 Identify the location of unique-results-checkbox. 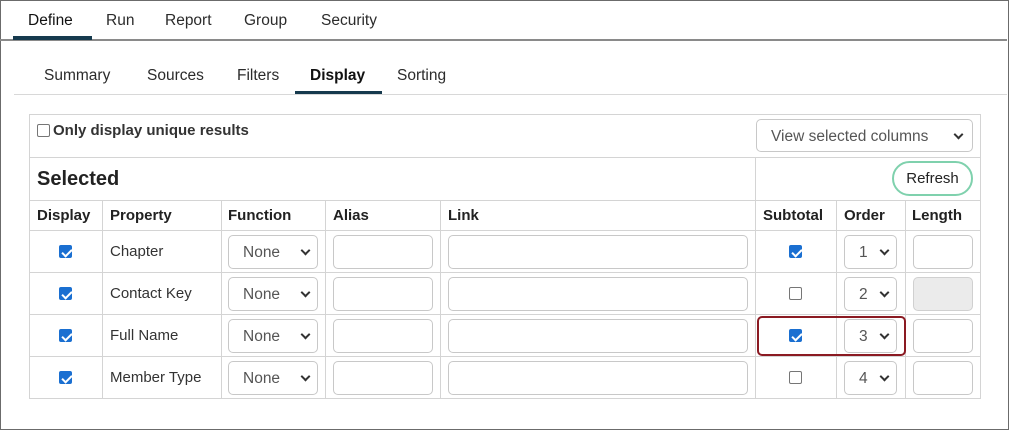
(43, 130).